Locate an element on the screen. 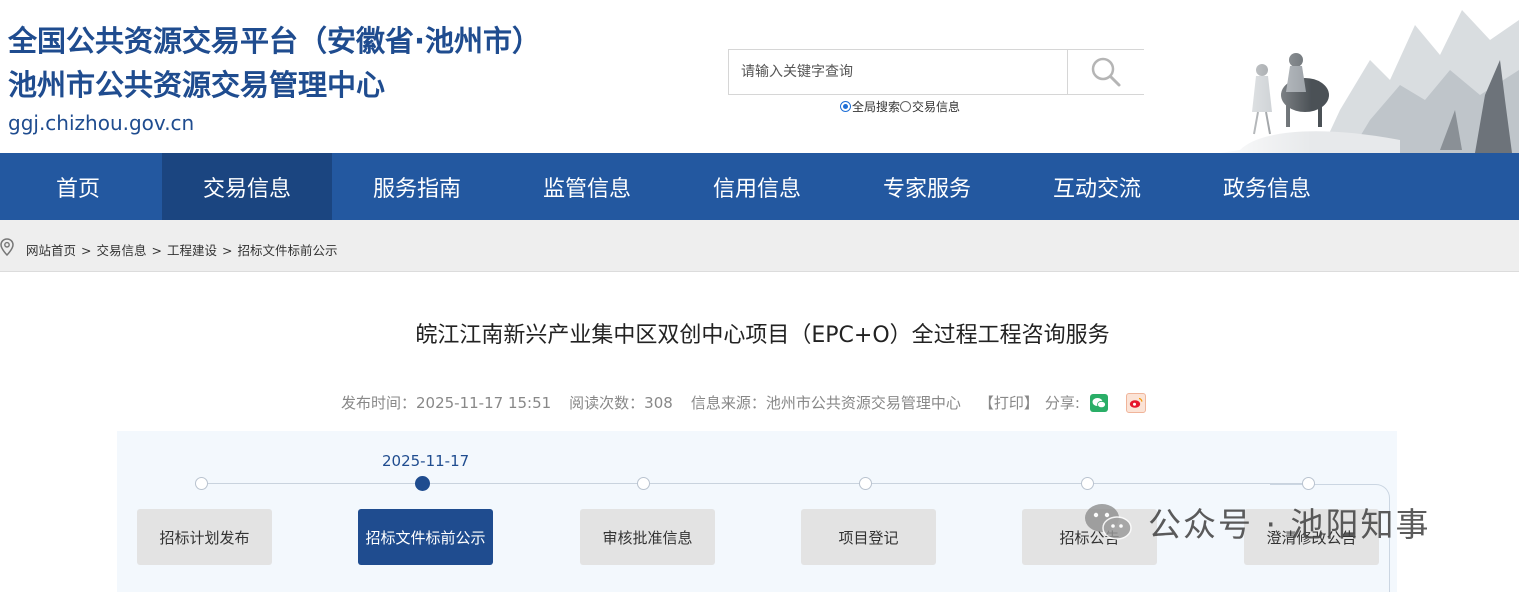 The height and width of the screenshot is (592, 1519). nav-item-government: 政务信息 is located at coordinates (1267, 186).